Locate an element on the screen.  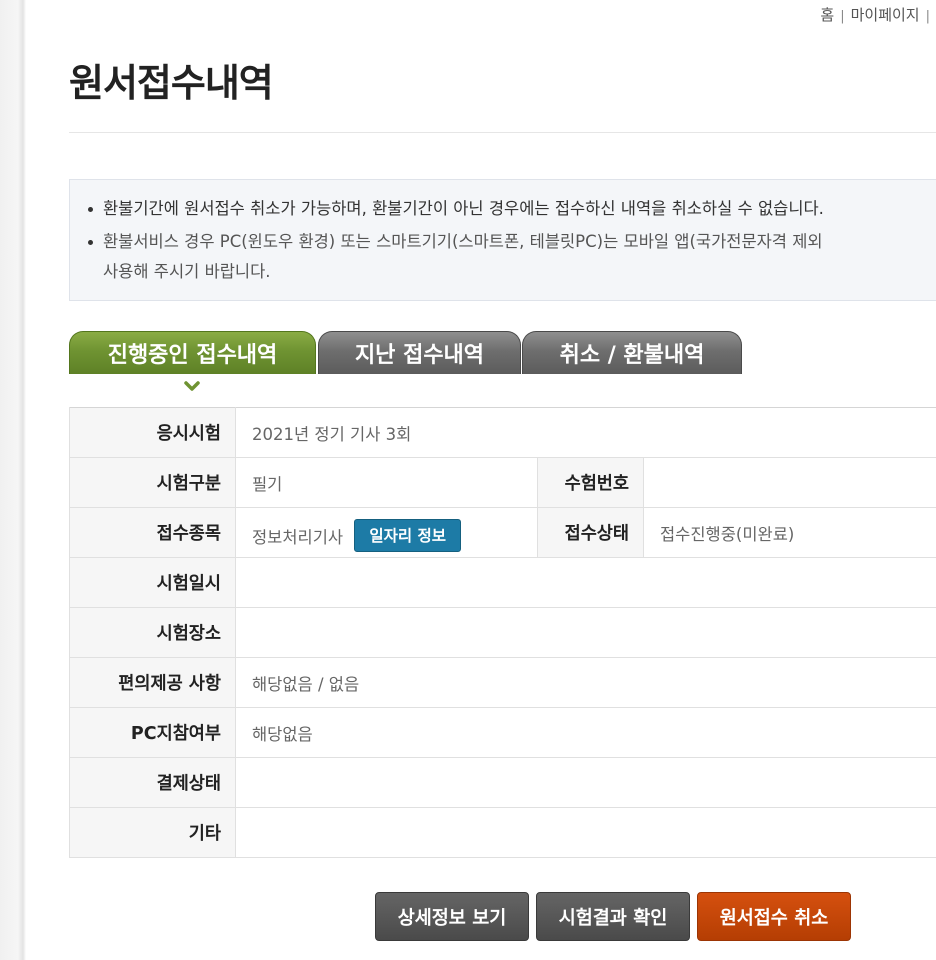
table-row: PC지참여부 해당없음 is located at coordinates (502, 732).